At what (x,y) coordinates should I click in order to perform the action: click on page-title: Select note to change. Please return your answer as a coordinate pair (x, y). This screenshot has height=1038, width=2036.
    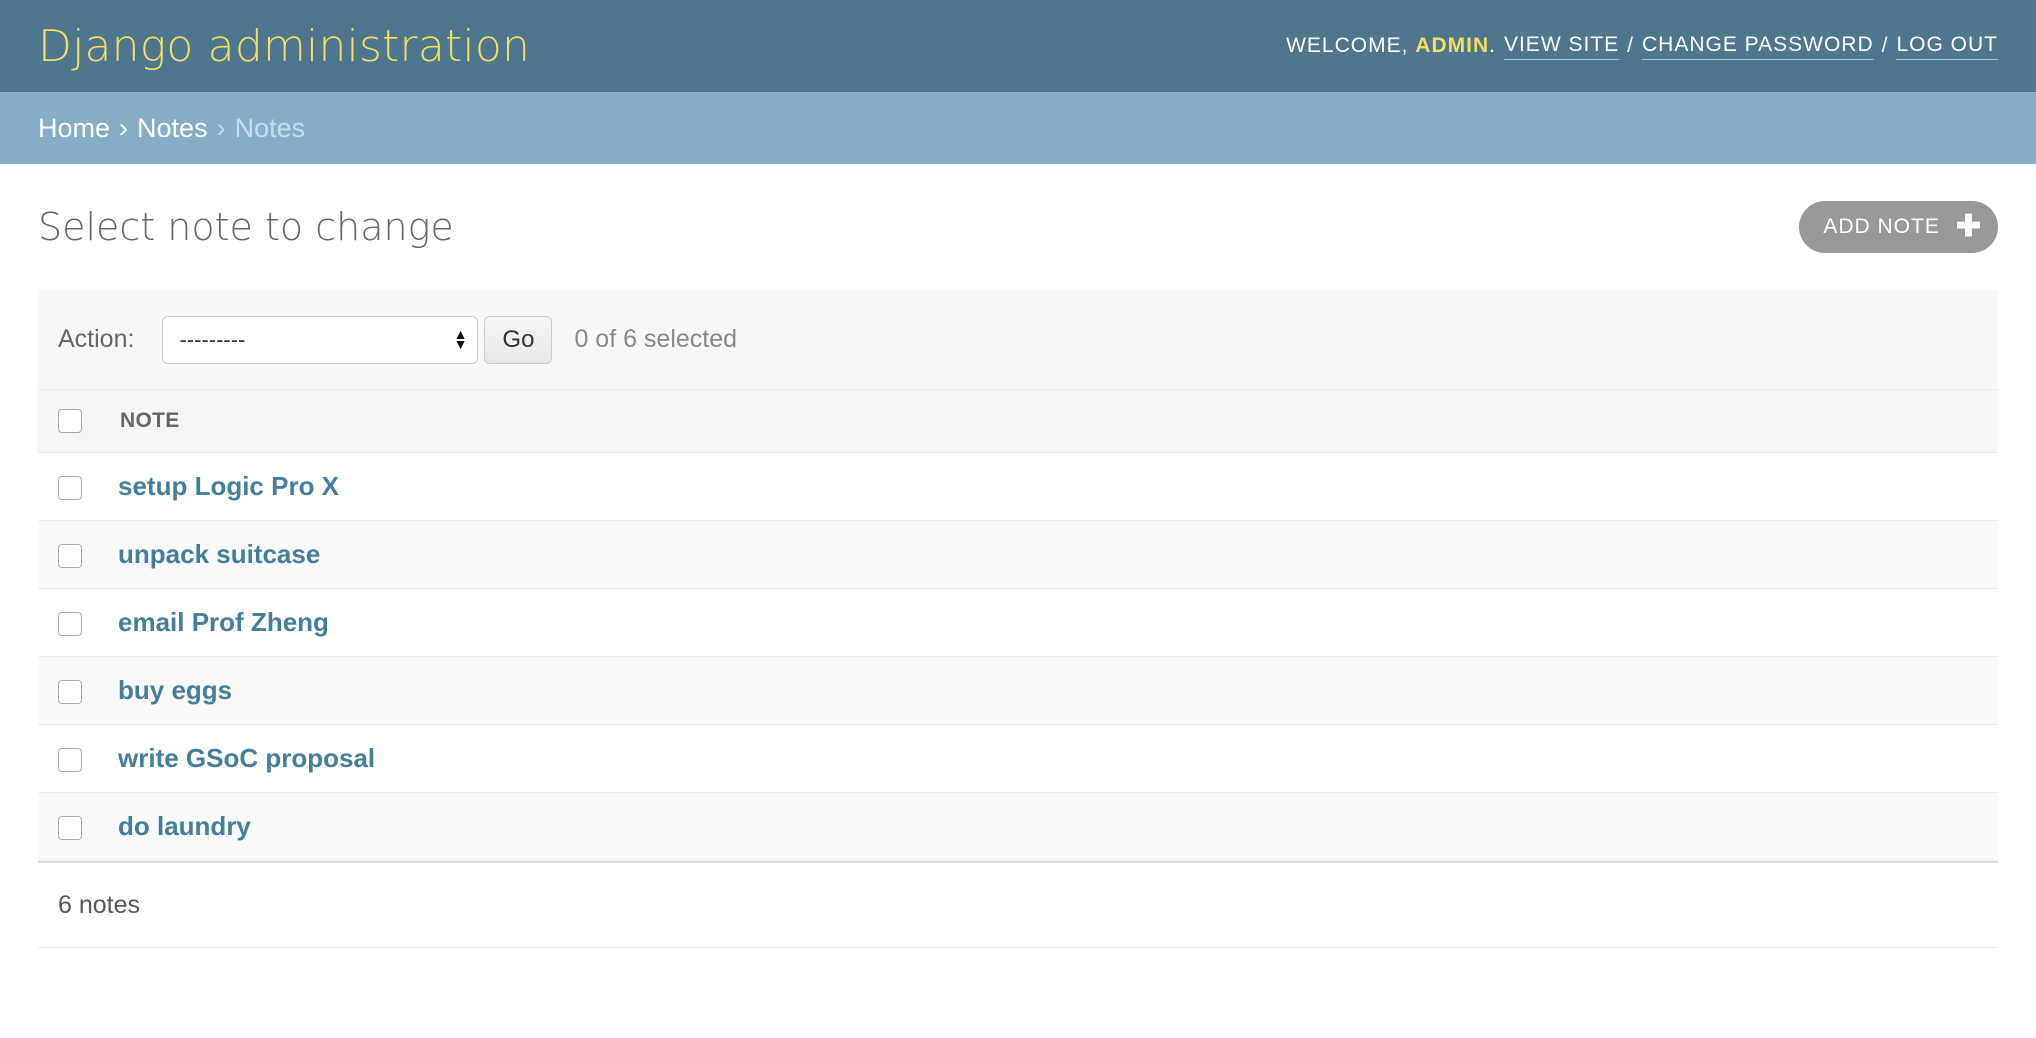
    Looking at the image, I should click on (246, 227).